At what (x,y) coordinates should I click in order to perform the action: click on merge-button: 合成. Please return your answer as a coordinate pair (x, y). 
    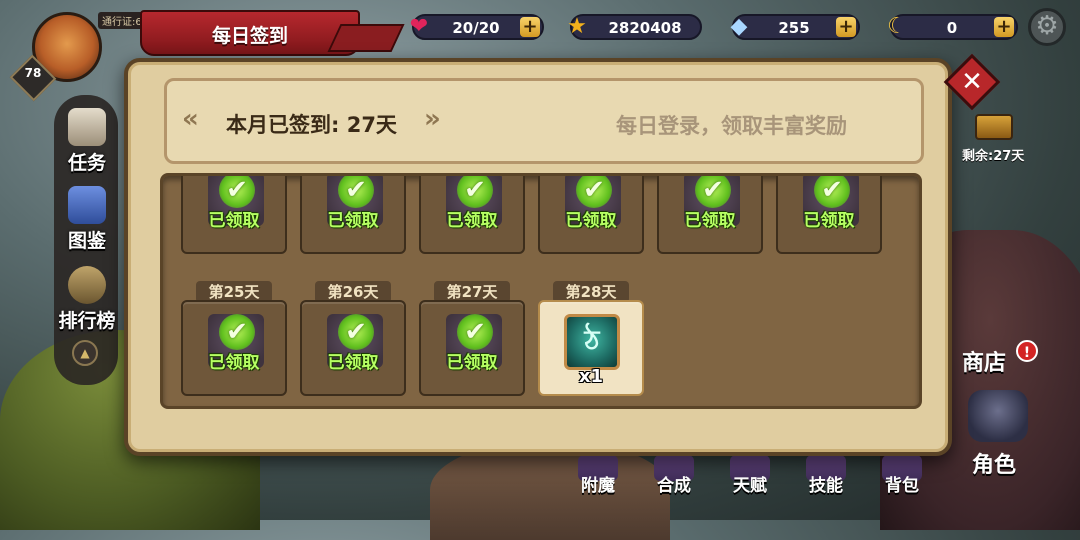
    Looking at the image, I should click on (674, 485).